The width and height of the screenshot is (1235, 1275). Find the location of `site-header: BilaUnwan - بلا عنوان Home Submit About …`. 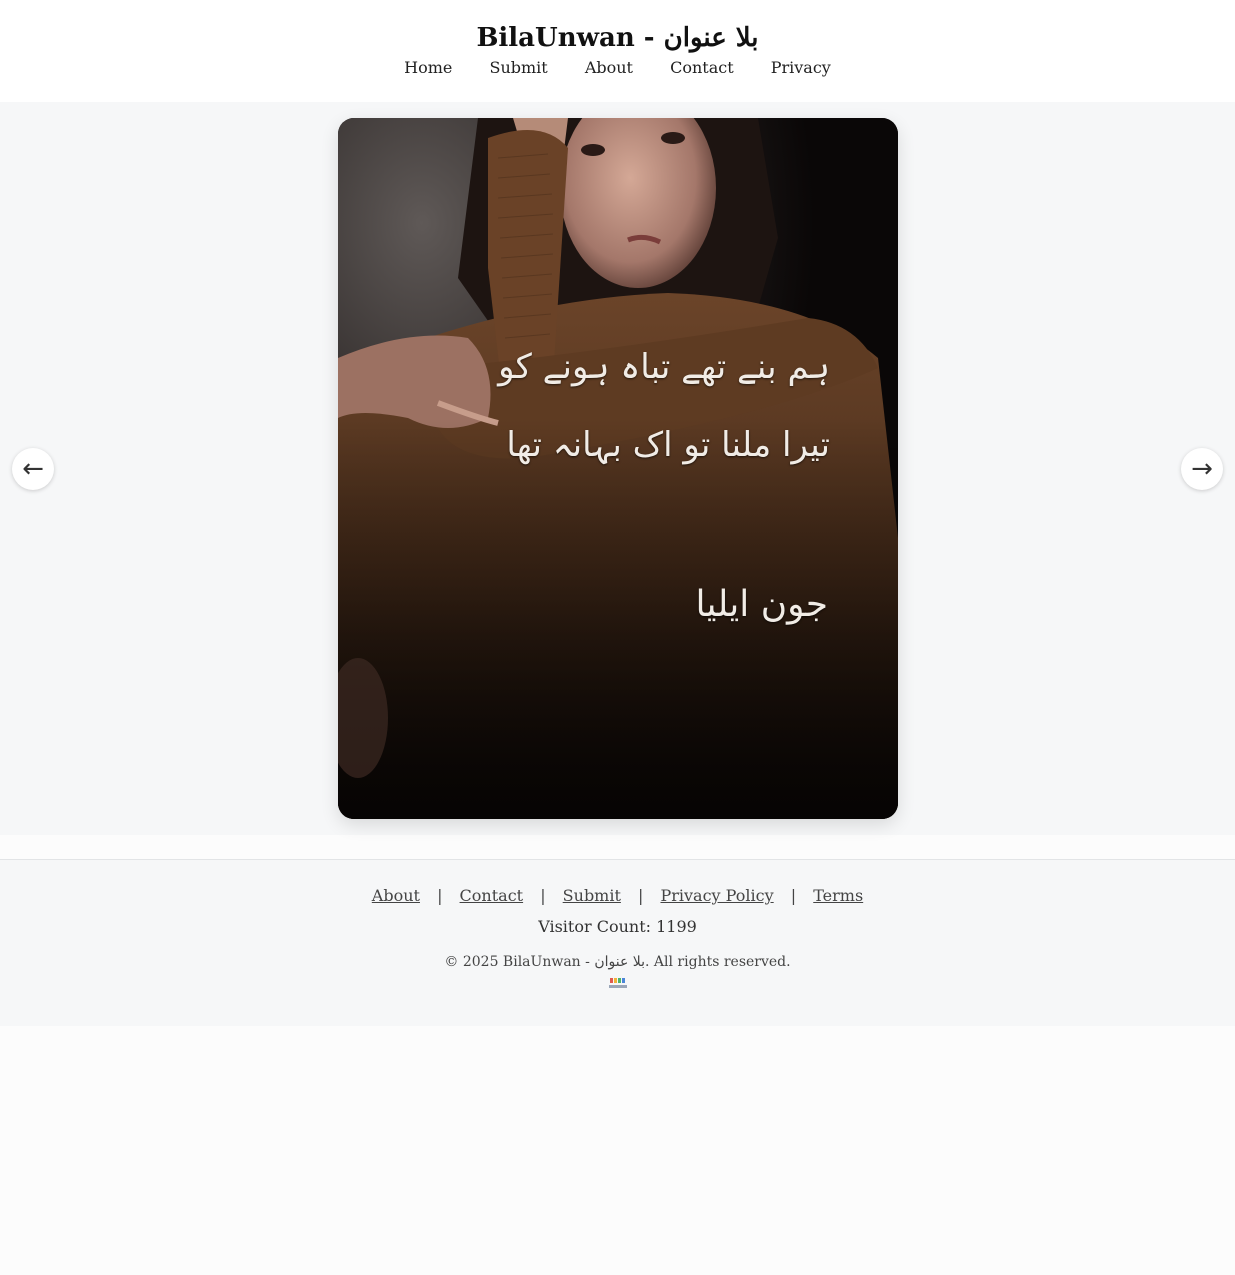

site-header: BilaUnwan - بلا عنوان Home Submit About … is located at coordinates (617, 51).